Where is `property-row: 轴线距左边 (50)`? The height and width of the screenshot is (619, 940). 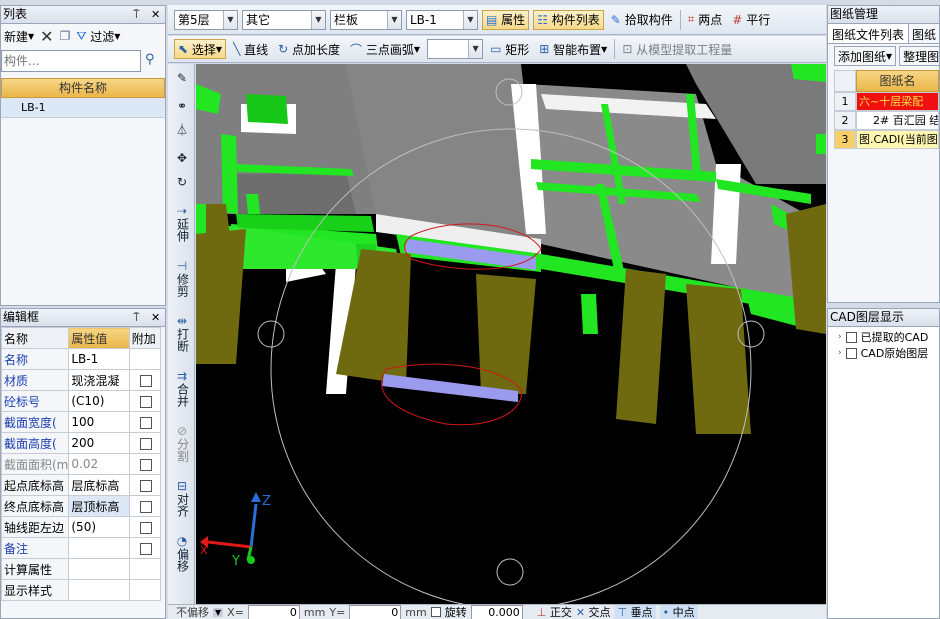
property-row: 轴线距左边 (50) is located at coordinates (81, 527).